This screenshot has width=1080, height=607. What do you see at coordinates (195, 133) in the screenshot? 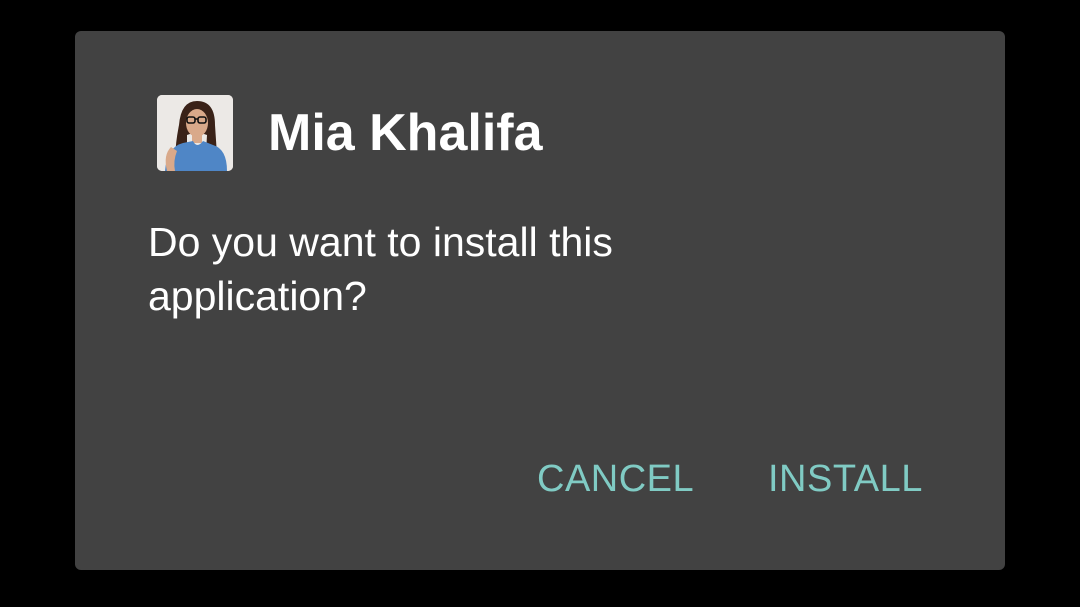
I see `app-icon` at bounding box center [195, 133].